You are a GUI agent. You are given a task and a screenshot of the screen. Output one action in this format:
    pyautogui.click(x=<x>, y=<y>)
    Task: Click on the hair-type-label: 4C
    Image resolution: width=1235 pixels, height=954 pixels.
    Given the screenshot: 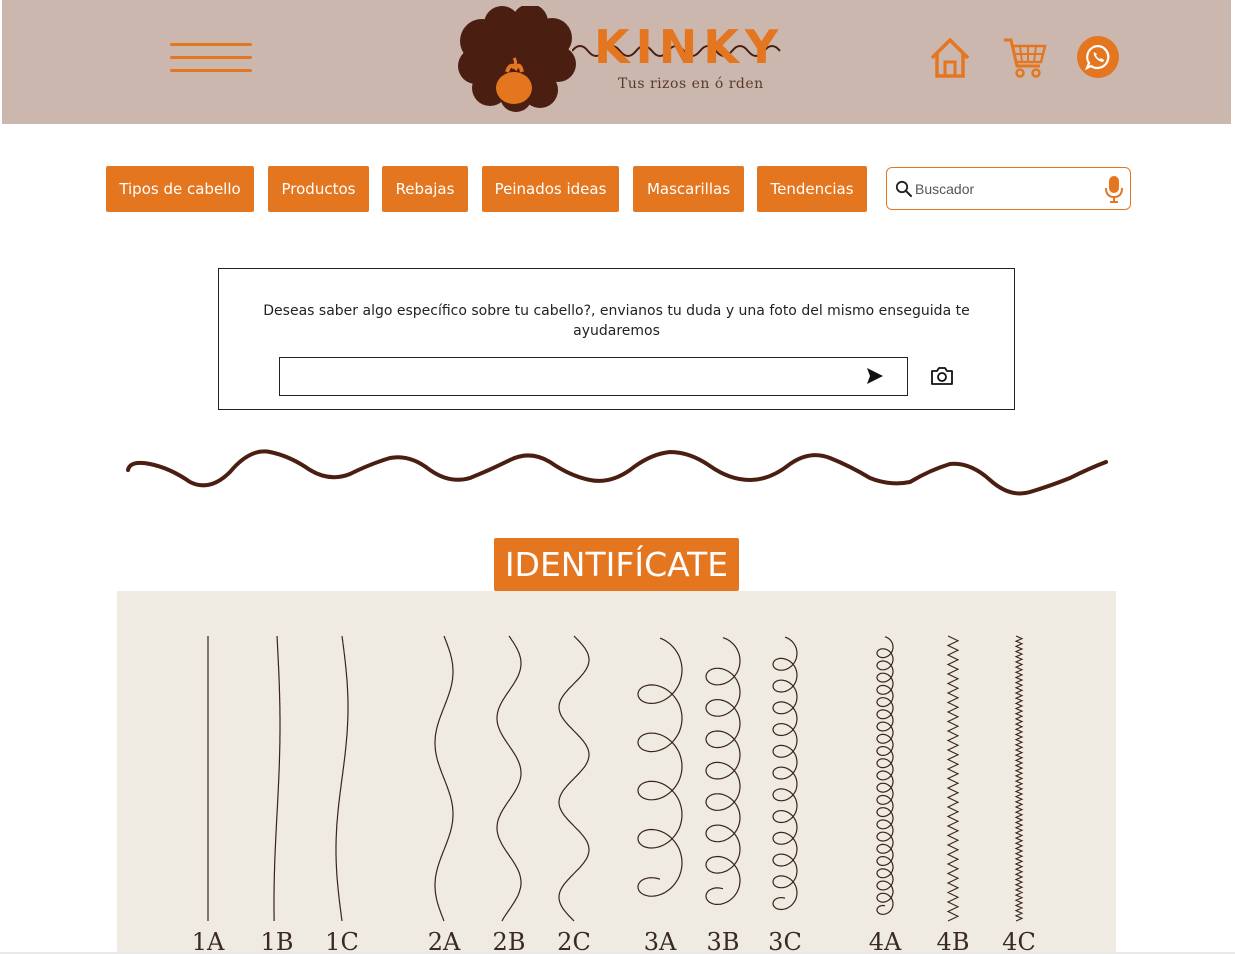 What is the action you would take?
    pyautogui.click(x=1019, y=941)
    